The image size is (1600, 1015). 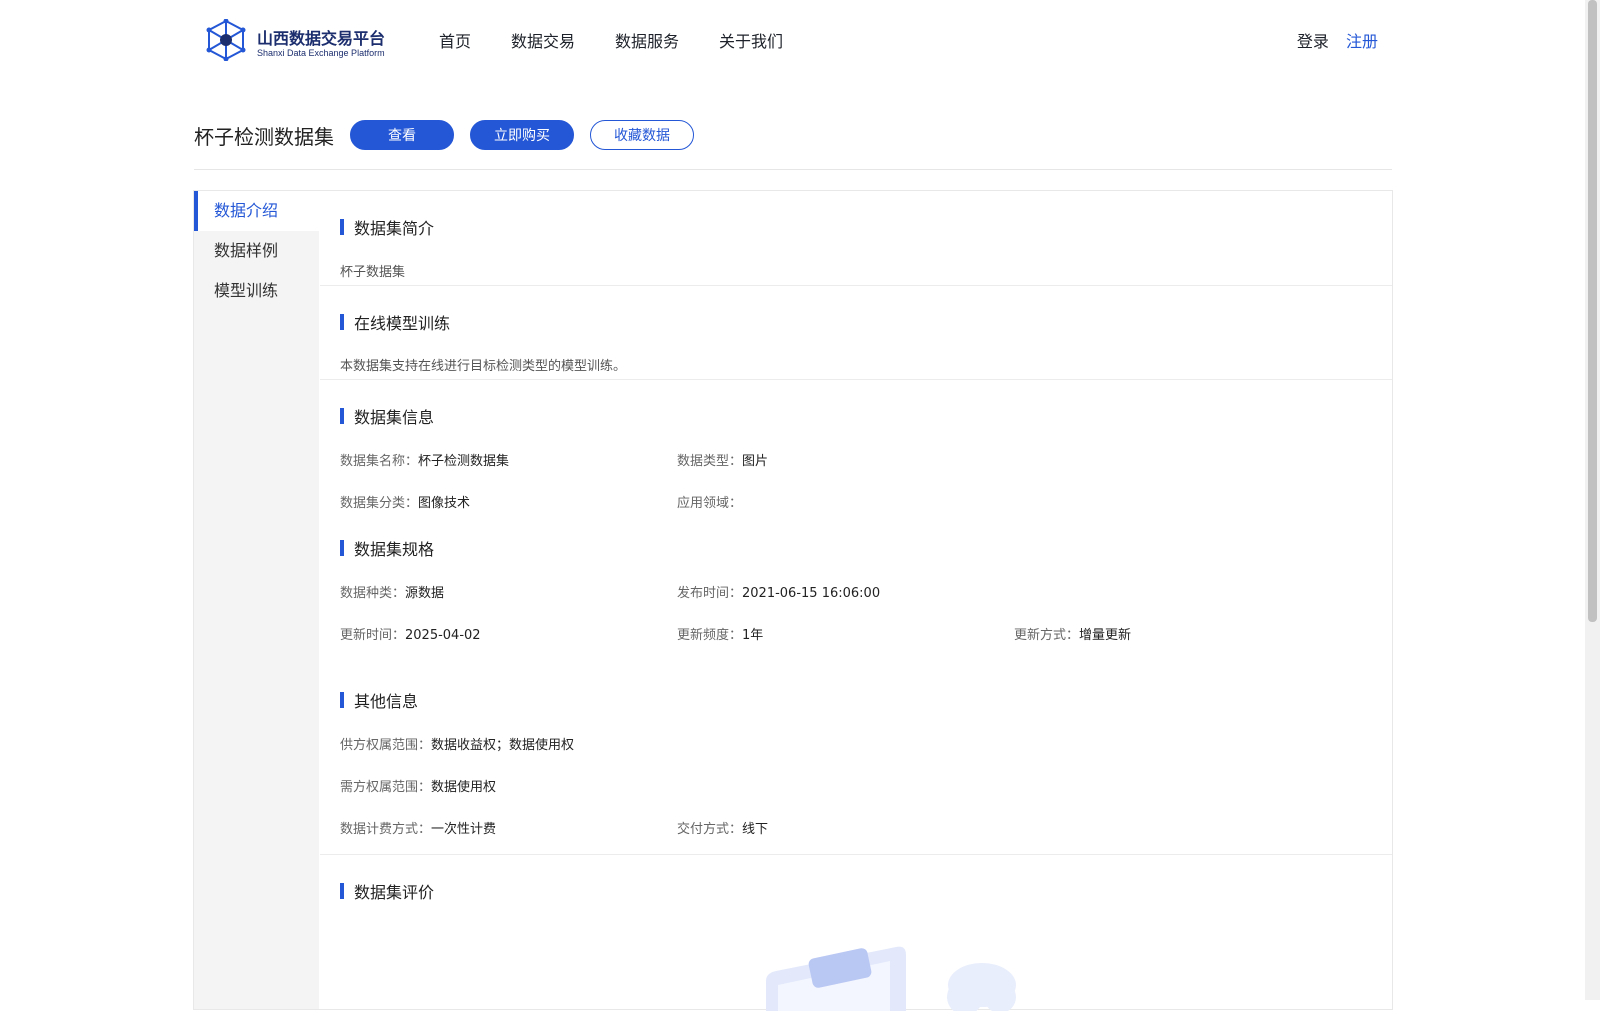 What do you see at coordinates (1337, 40) in the screenshot?
I see `auth-links: 登录 注册` at bounding box center [1337, 40].